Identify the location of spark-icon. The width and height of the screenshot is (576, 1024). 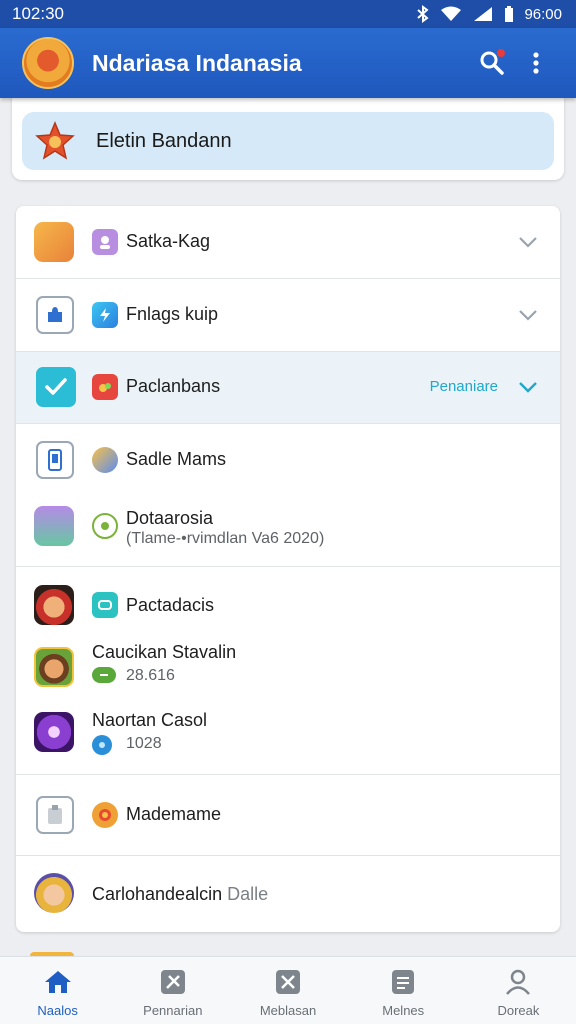
(105, 315).